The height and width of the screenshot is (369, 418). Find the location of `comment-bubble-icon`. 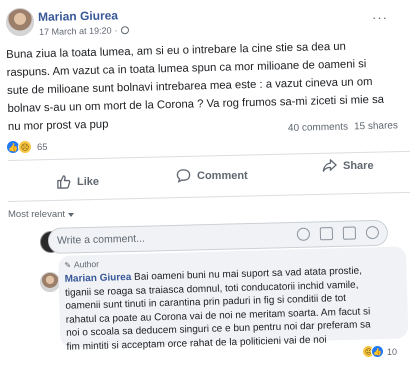

comment-bubble-icon is located at coordinates (183, 176).